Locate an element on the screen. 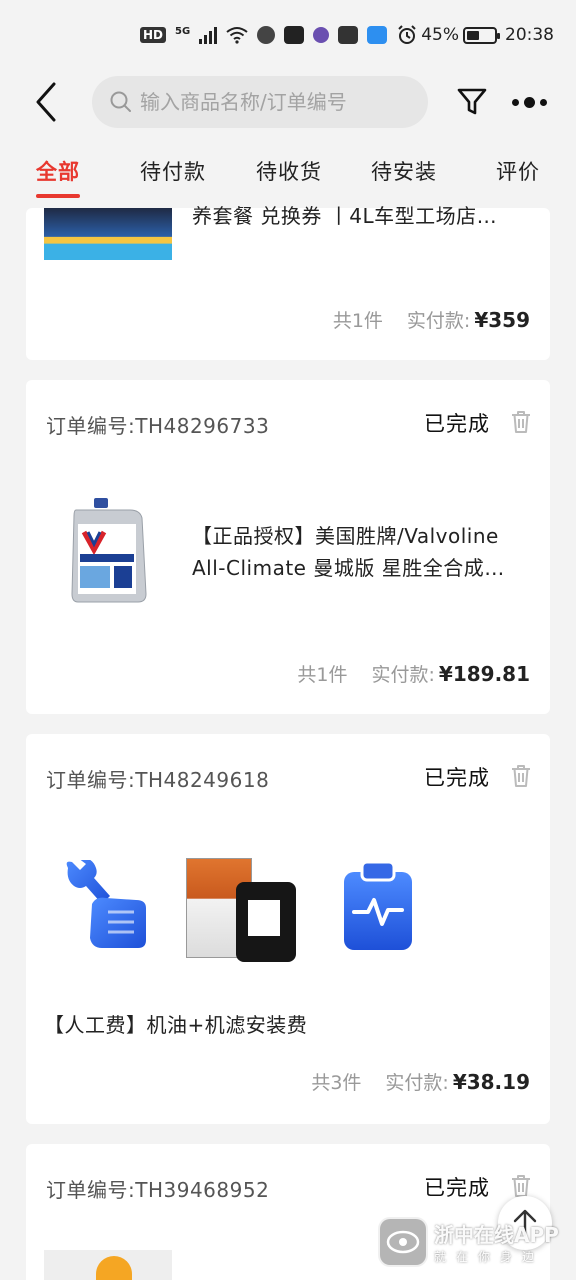  filter-label is located at coordinates (264, 918).